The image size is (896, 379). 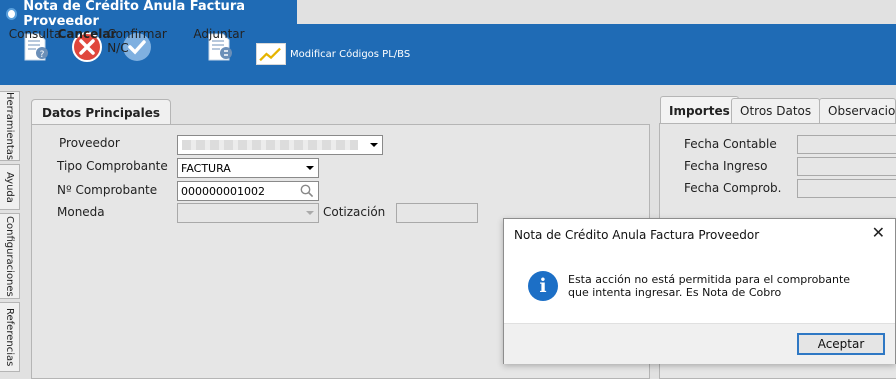 I want to click on info-icon: i, so click(x=543, y=286).